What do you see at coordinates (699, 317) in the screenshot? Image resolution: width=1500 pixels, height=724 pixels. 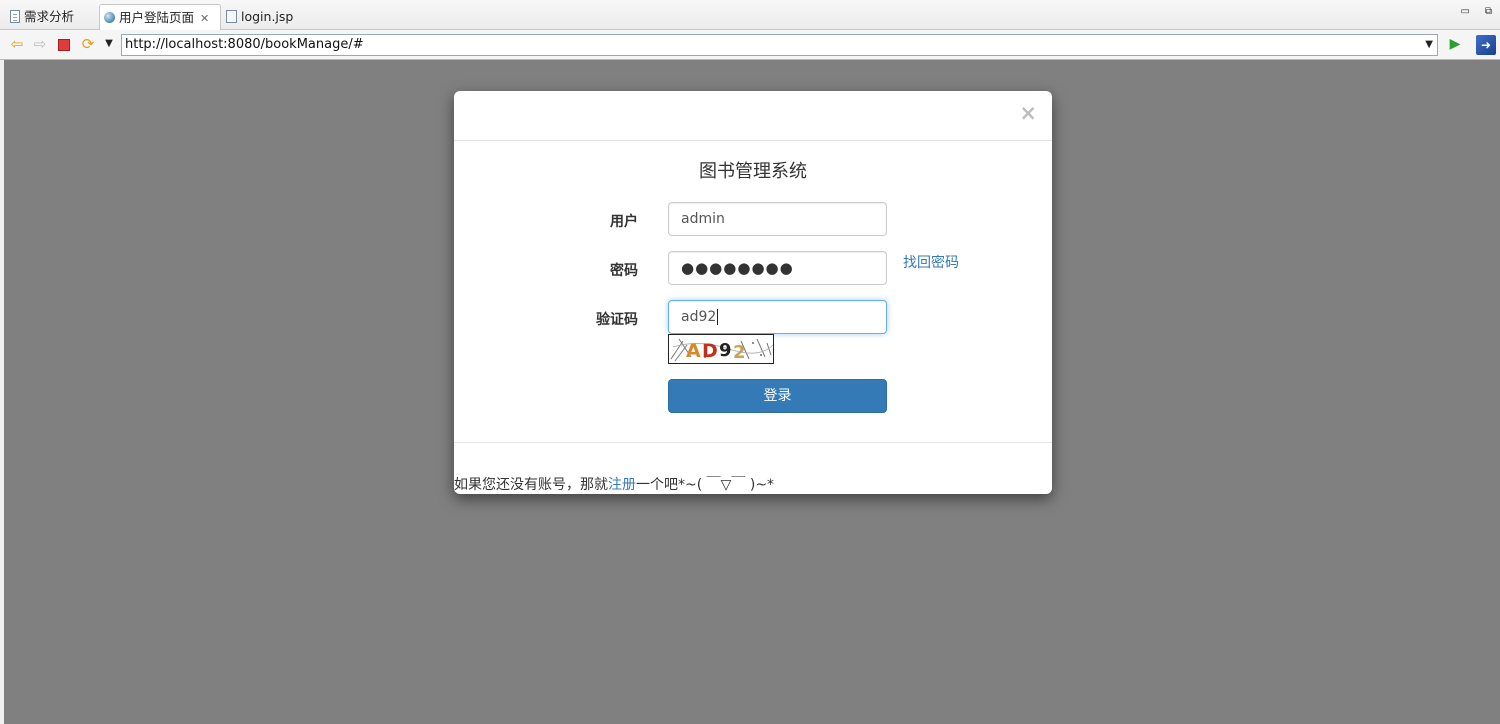 I see `captcha-value: ad92` at bounding box center [699, 317].